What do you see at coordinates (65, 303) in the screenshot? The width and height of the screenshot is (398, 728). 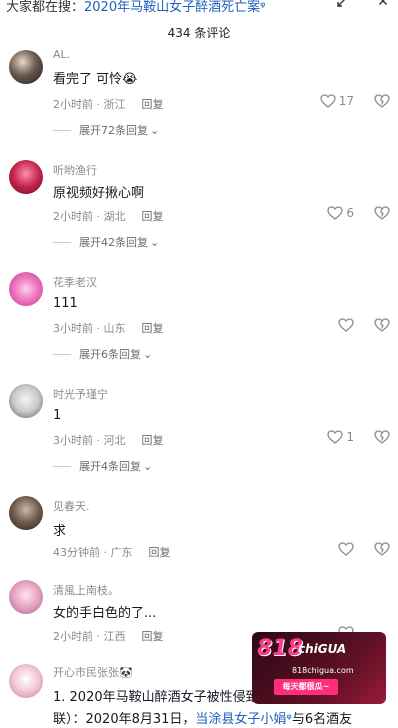 I see `comment-text: 111` at bounding box center [65, 303].